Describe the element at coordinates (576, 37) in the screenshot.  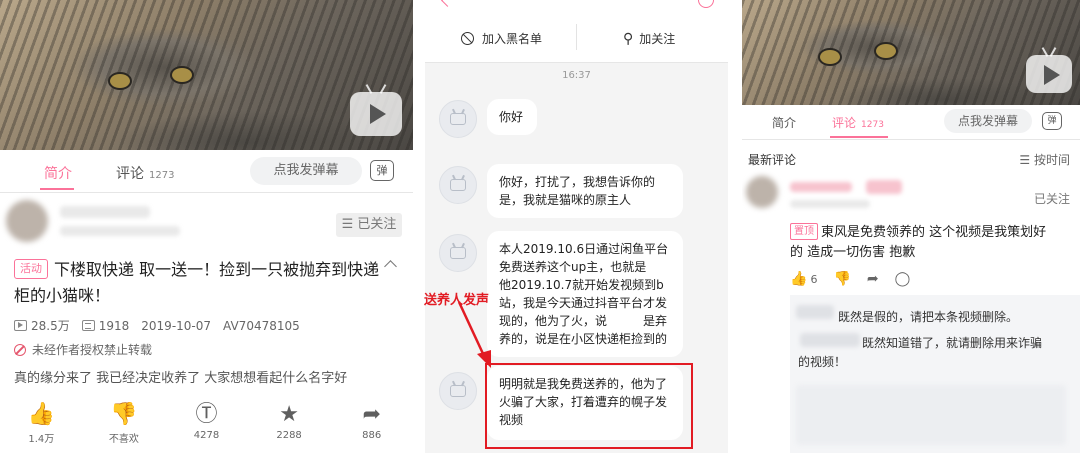
I see `divider` at that location.